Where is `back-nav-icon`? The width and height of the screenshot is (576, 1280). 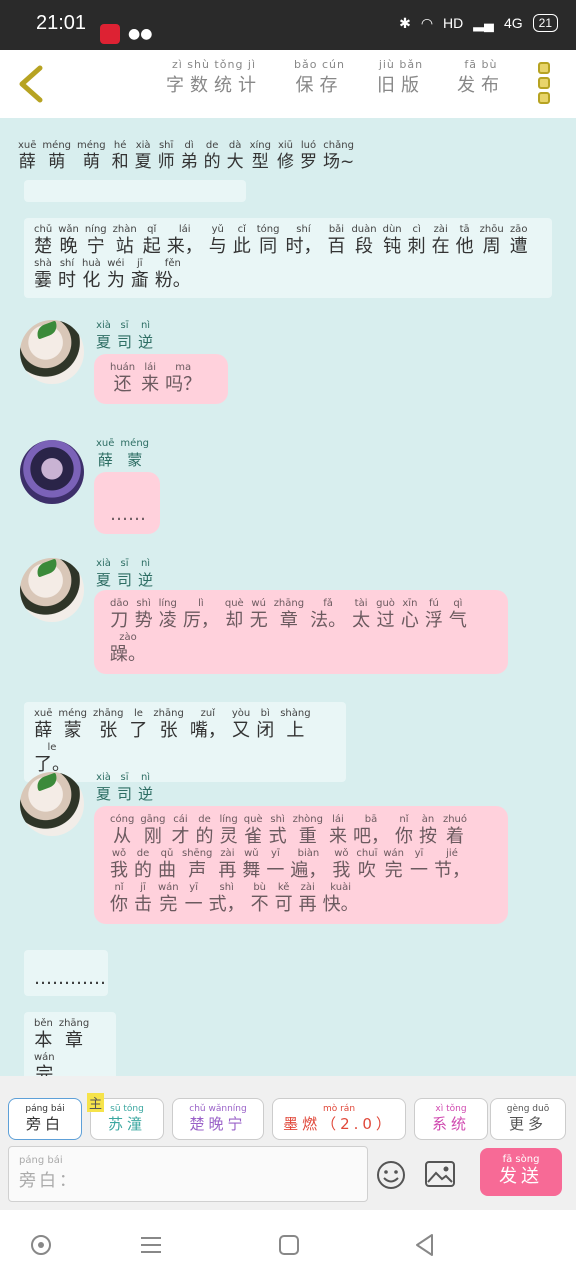
back-nav-icon is located at coordinates (425, 1245).